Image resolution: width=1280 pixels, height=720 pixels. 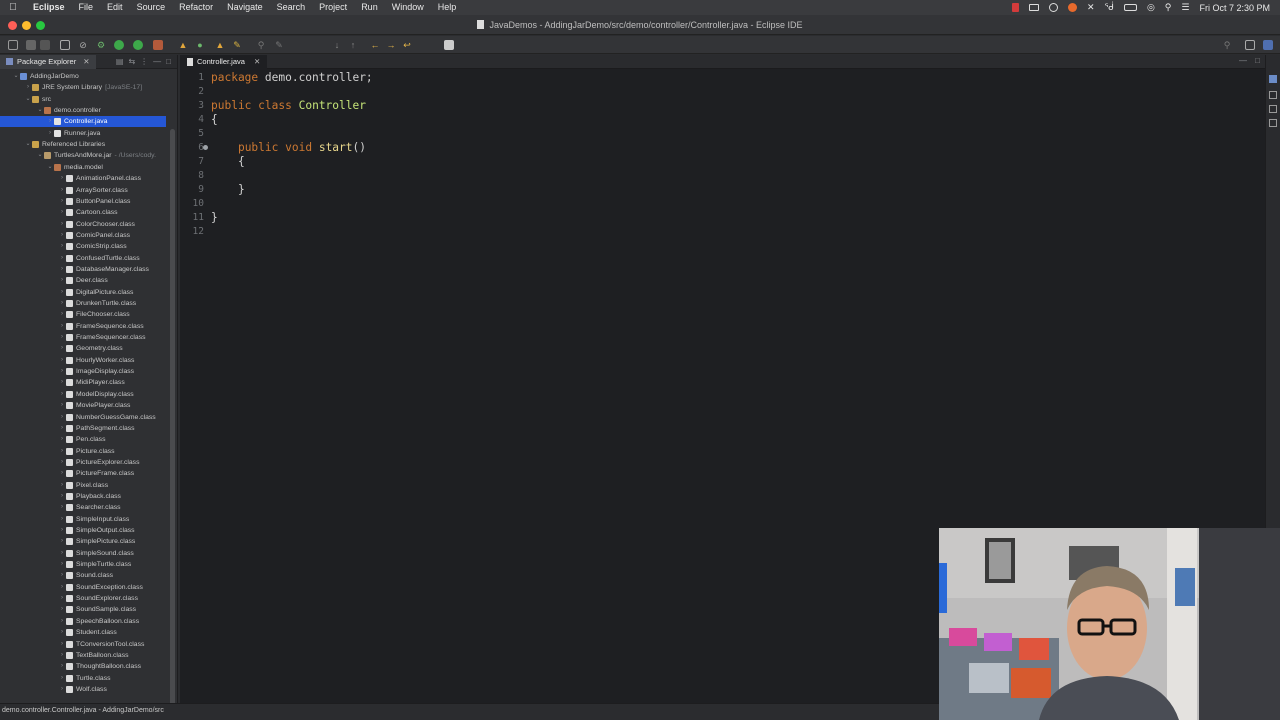 What do you see at coordinates (224, 62) in the screenshot?
I see `editor-tab-controller-java: Controller.java ✕` at bounding box center [224, 62].